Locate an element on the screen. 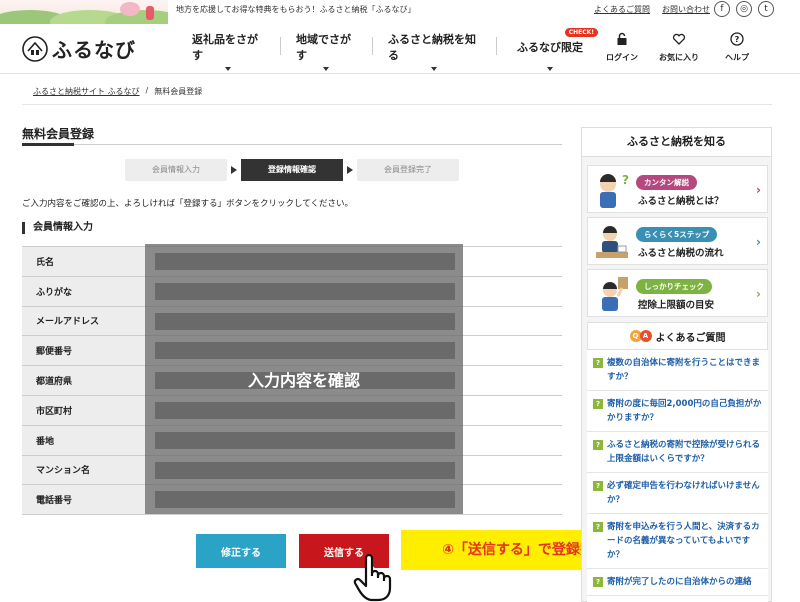 This screenshot has width=800, height=602. nav-label: 地域でさがす is located at coordinates (323, 47).